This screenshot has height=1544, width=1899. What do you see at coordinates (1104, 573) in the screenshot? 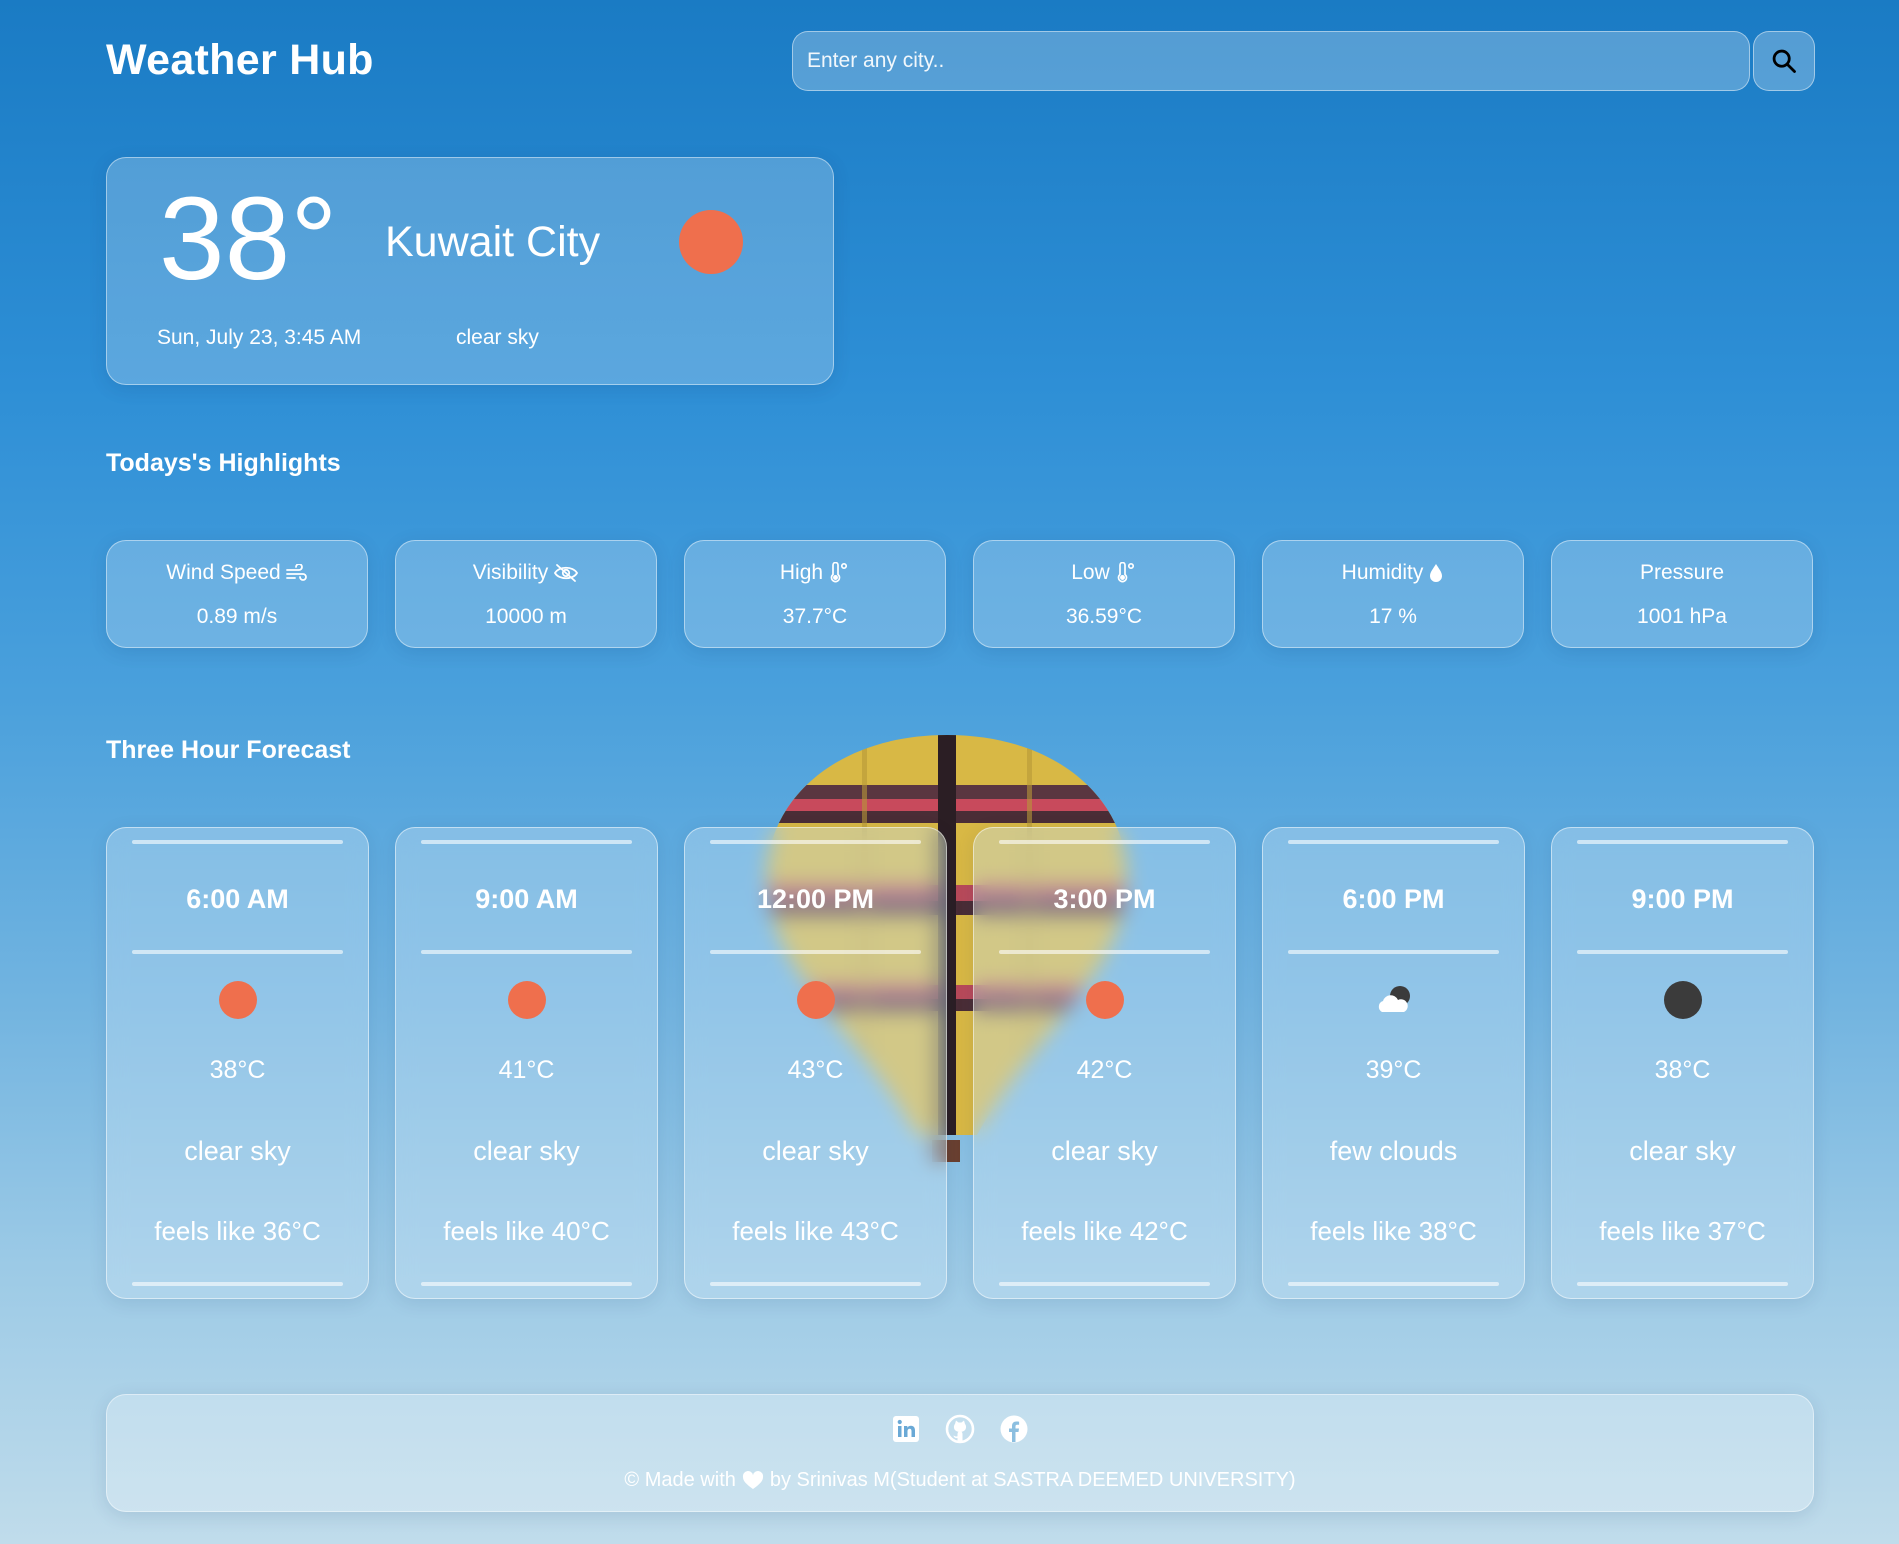
I see `highlight-label: Low` at bounding box center [1104, 573].